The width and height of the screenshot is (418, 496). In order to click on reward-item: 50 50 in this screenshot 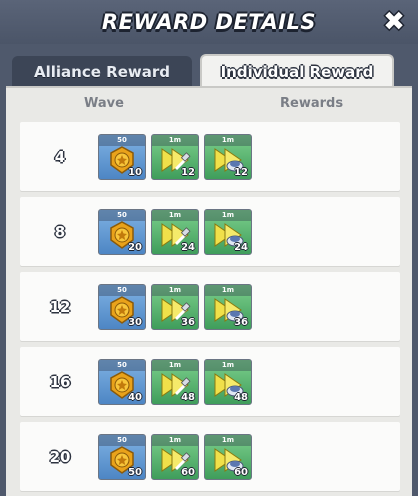, I will do `click(122, 457)`.